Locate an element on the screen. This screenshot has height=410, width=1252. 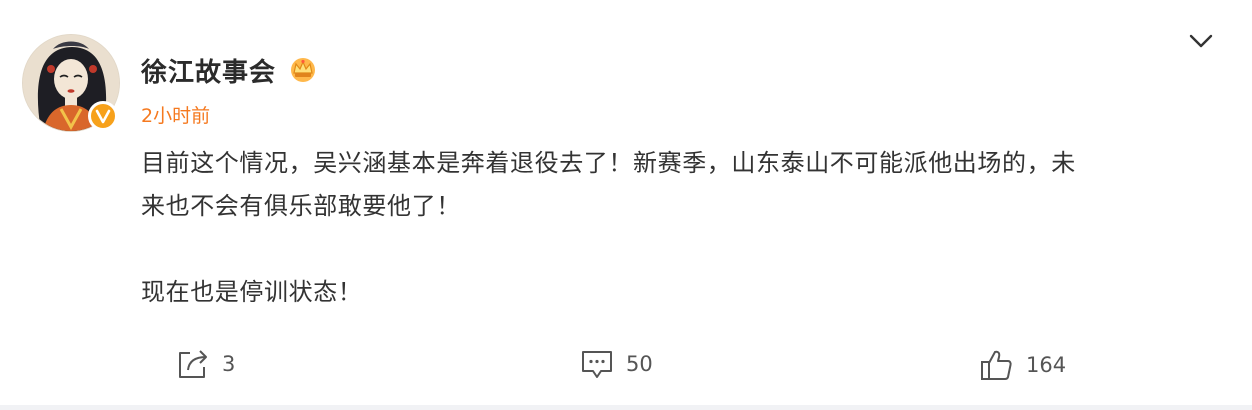
like-count: 164 is located at coordinates (1046, 365).